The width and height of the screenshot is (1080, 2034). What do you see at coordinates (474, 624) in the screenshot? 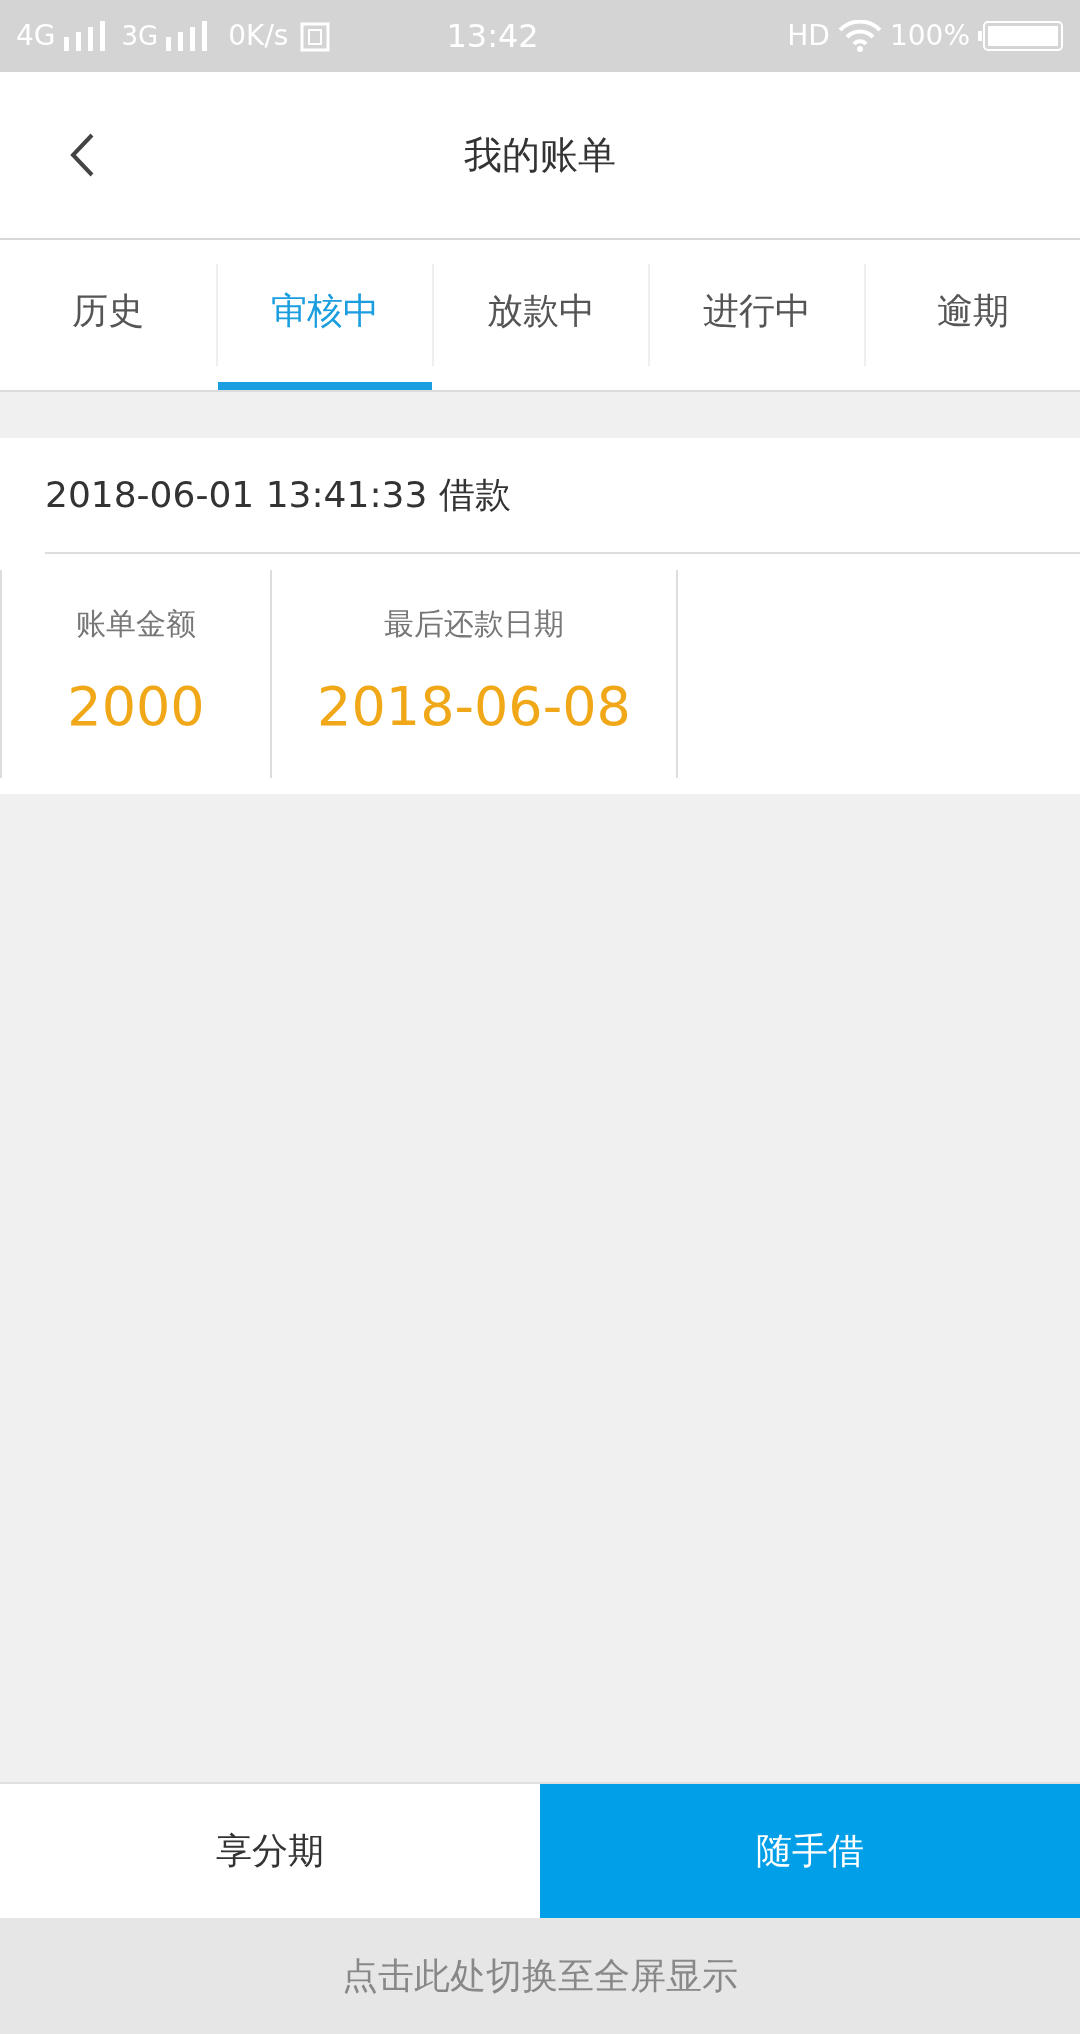
I see `field-label: 最后还款日期` at bounding box center [474, 624].